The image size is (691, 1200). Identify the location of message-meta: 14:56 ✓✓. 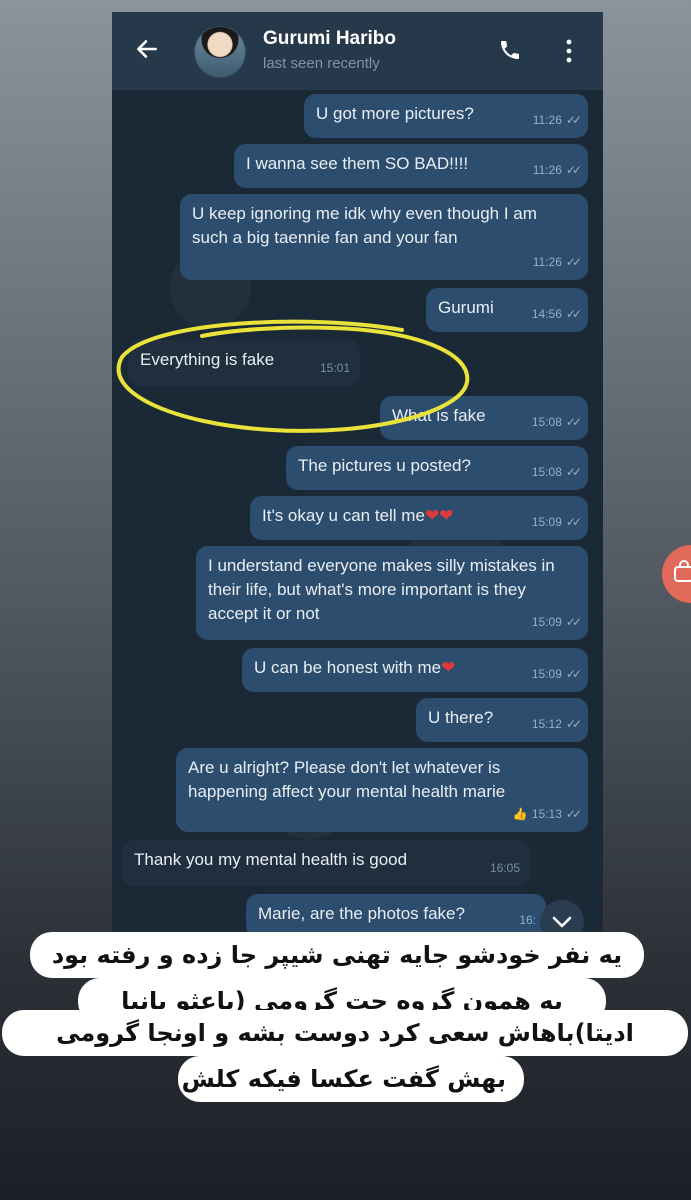
(556, 314).